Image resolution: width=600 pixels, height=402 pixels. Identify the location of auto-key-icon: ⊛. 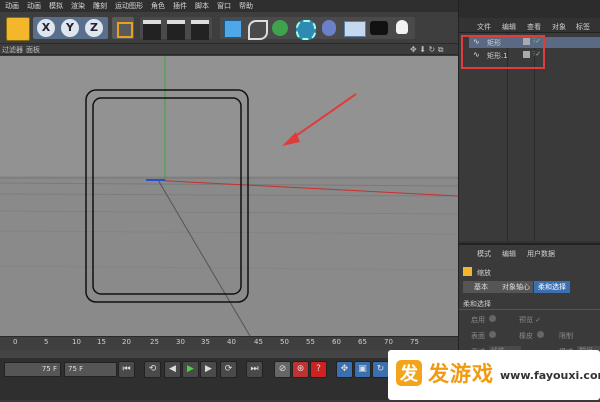
(300, 369).